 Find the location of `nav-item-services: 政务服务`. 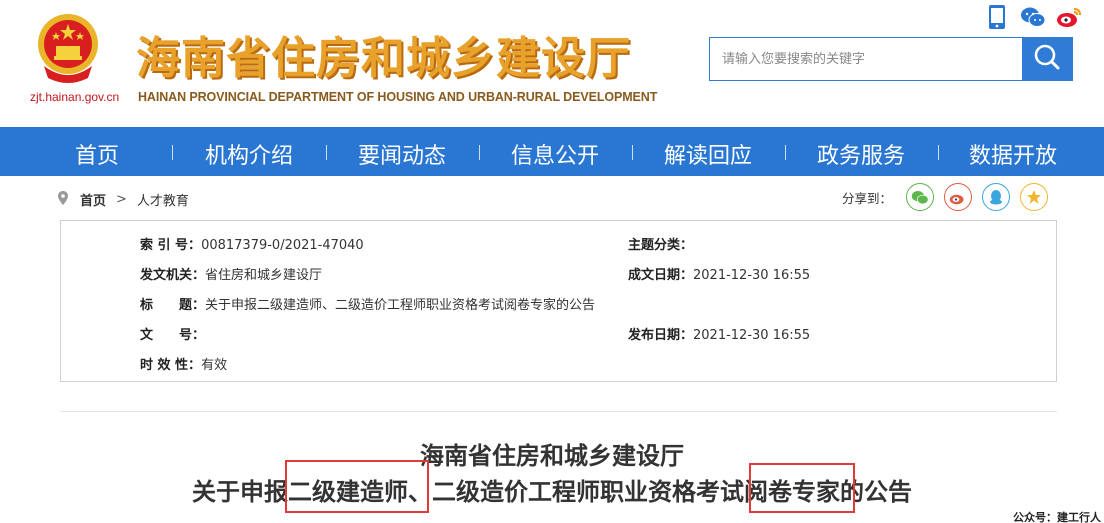

nav-item-services: 政务服务 is located at coordinates (861, 154).